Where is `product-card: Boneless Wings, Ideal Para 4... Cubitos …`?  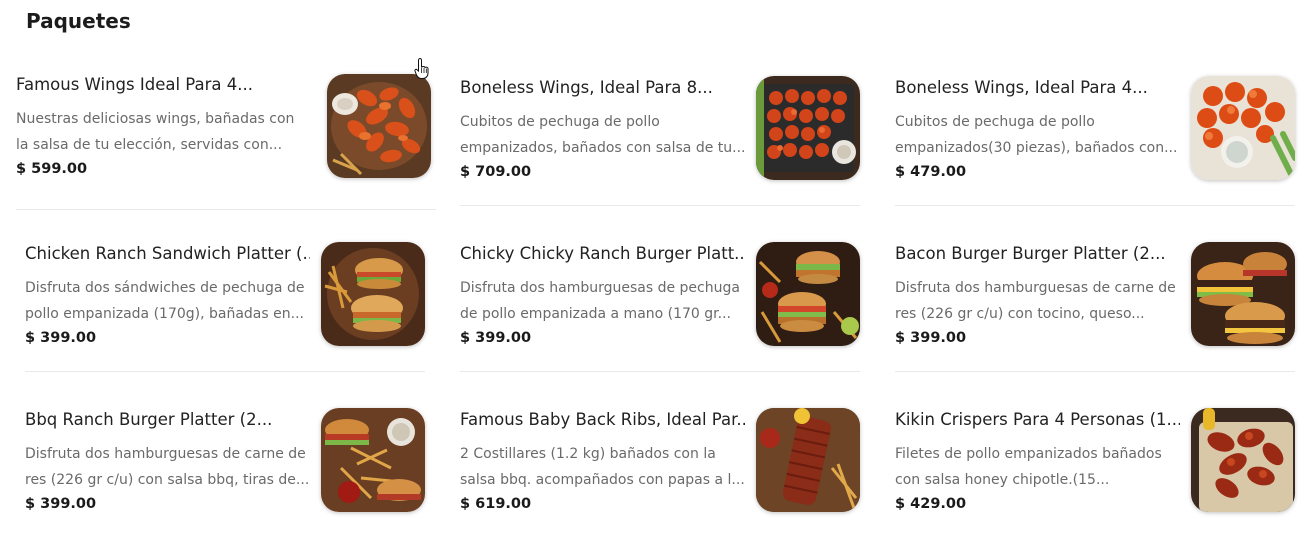
product-card: Boneless Wings, Ideal Para 4... Cubitos … is located at coordinates (1105, 146).